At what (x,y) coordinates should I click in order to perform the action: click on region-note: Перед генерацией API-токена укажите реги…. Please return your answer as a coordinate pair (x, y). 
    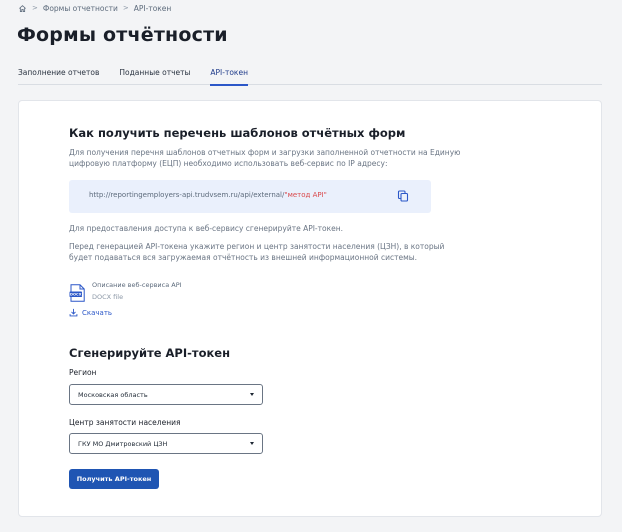
    Looking at the image, I should click on (257, 252).